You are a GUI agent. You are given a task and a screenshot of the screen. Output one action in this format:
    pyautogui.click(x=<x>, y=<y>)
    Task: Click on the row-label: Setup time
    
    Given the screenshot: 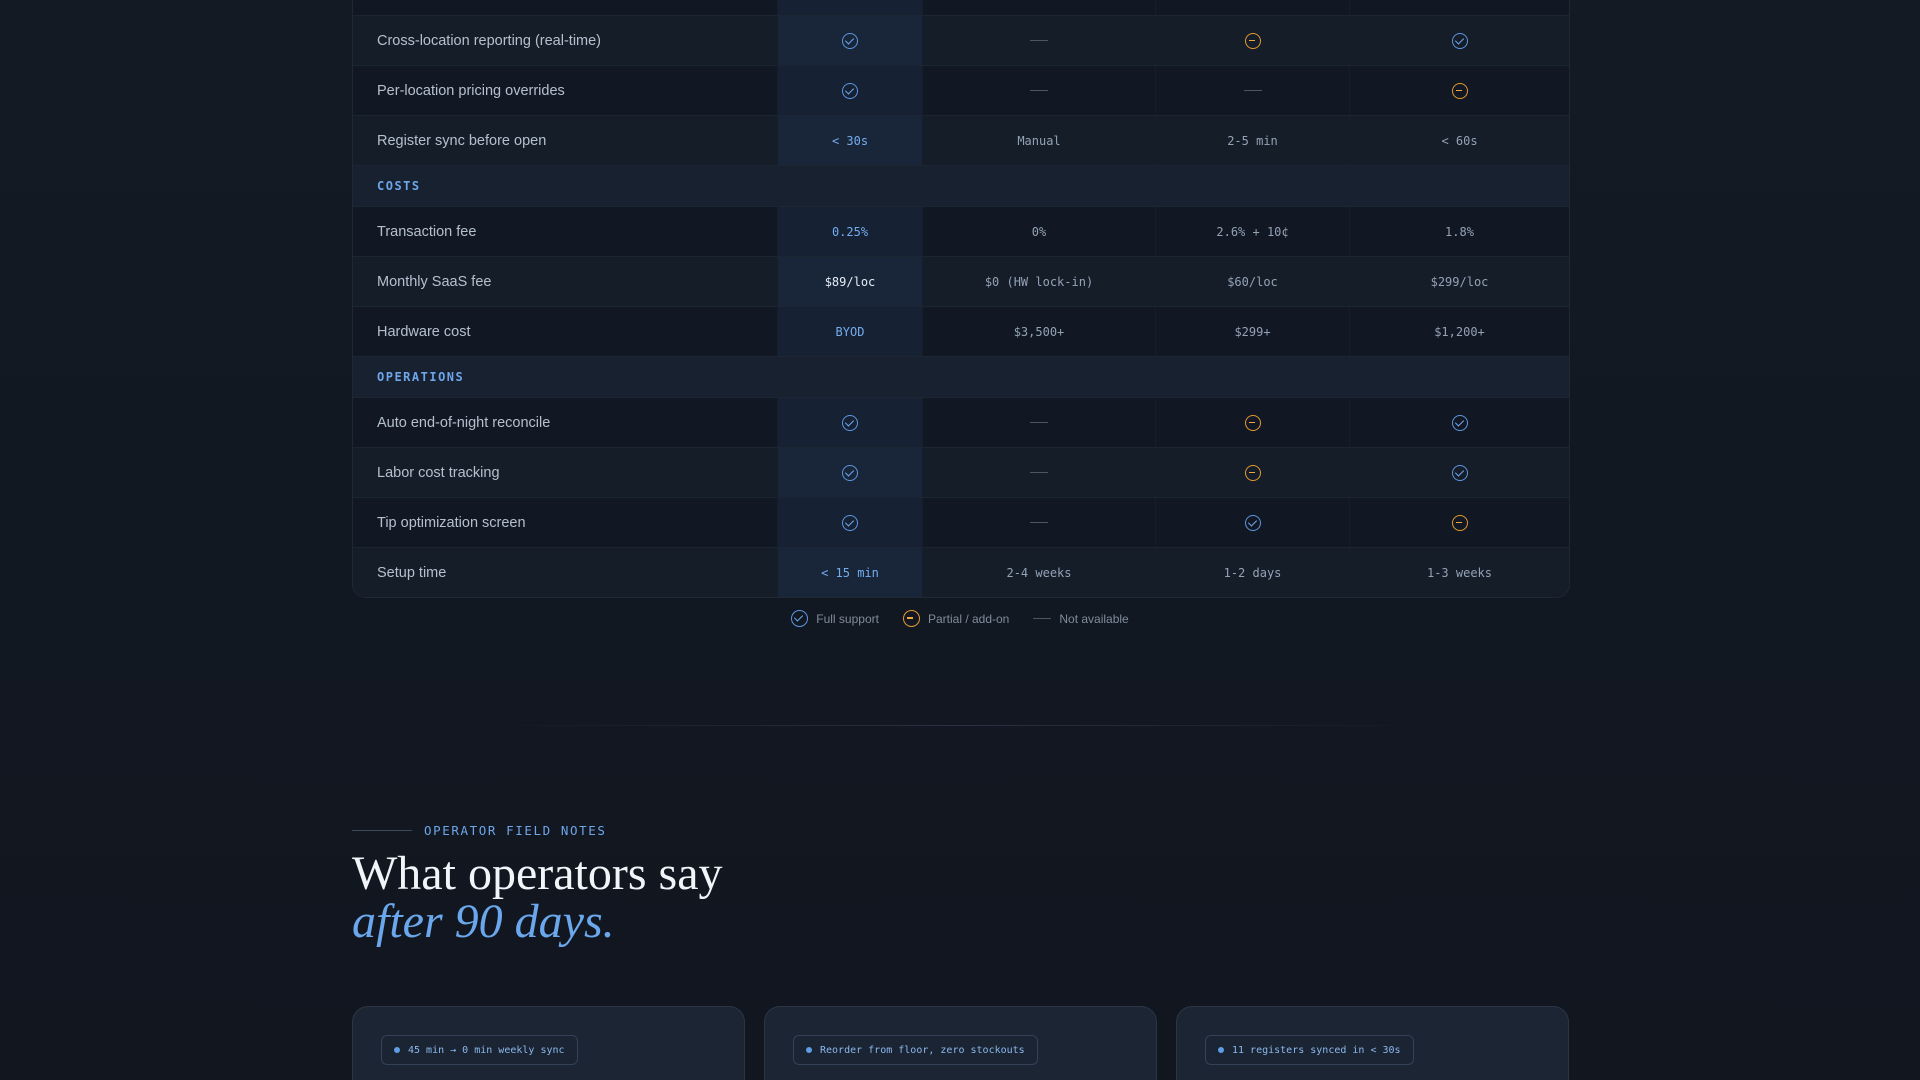 What is the action you would take?
    pyautogui.click(x=565, y=572)
    